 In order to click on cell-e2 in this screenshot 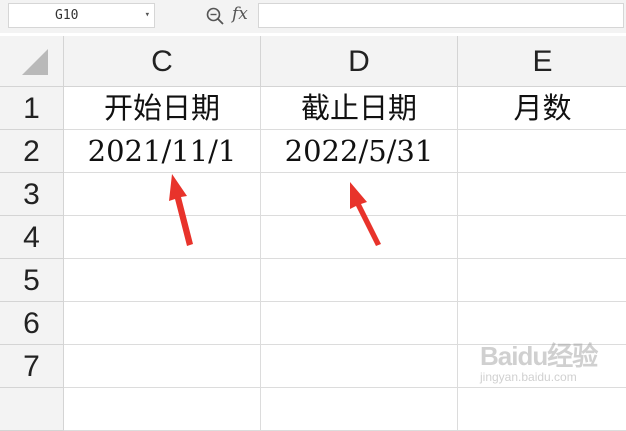, I will do `click(542, 151)`.